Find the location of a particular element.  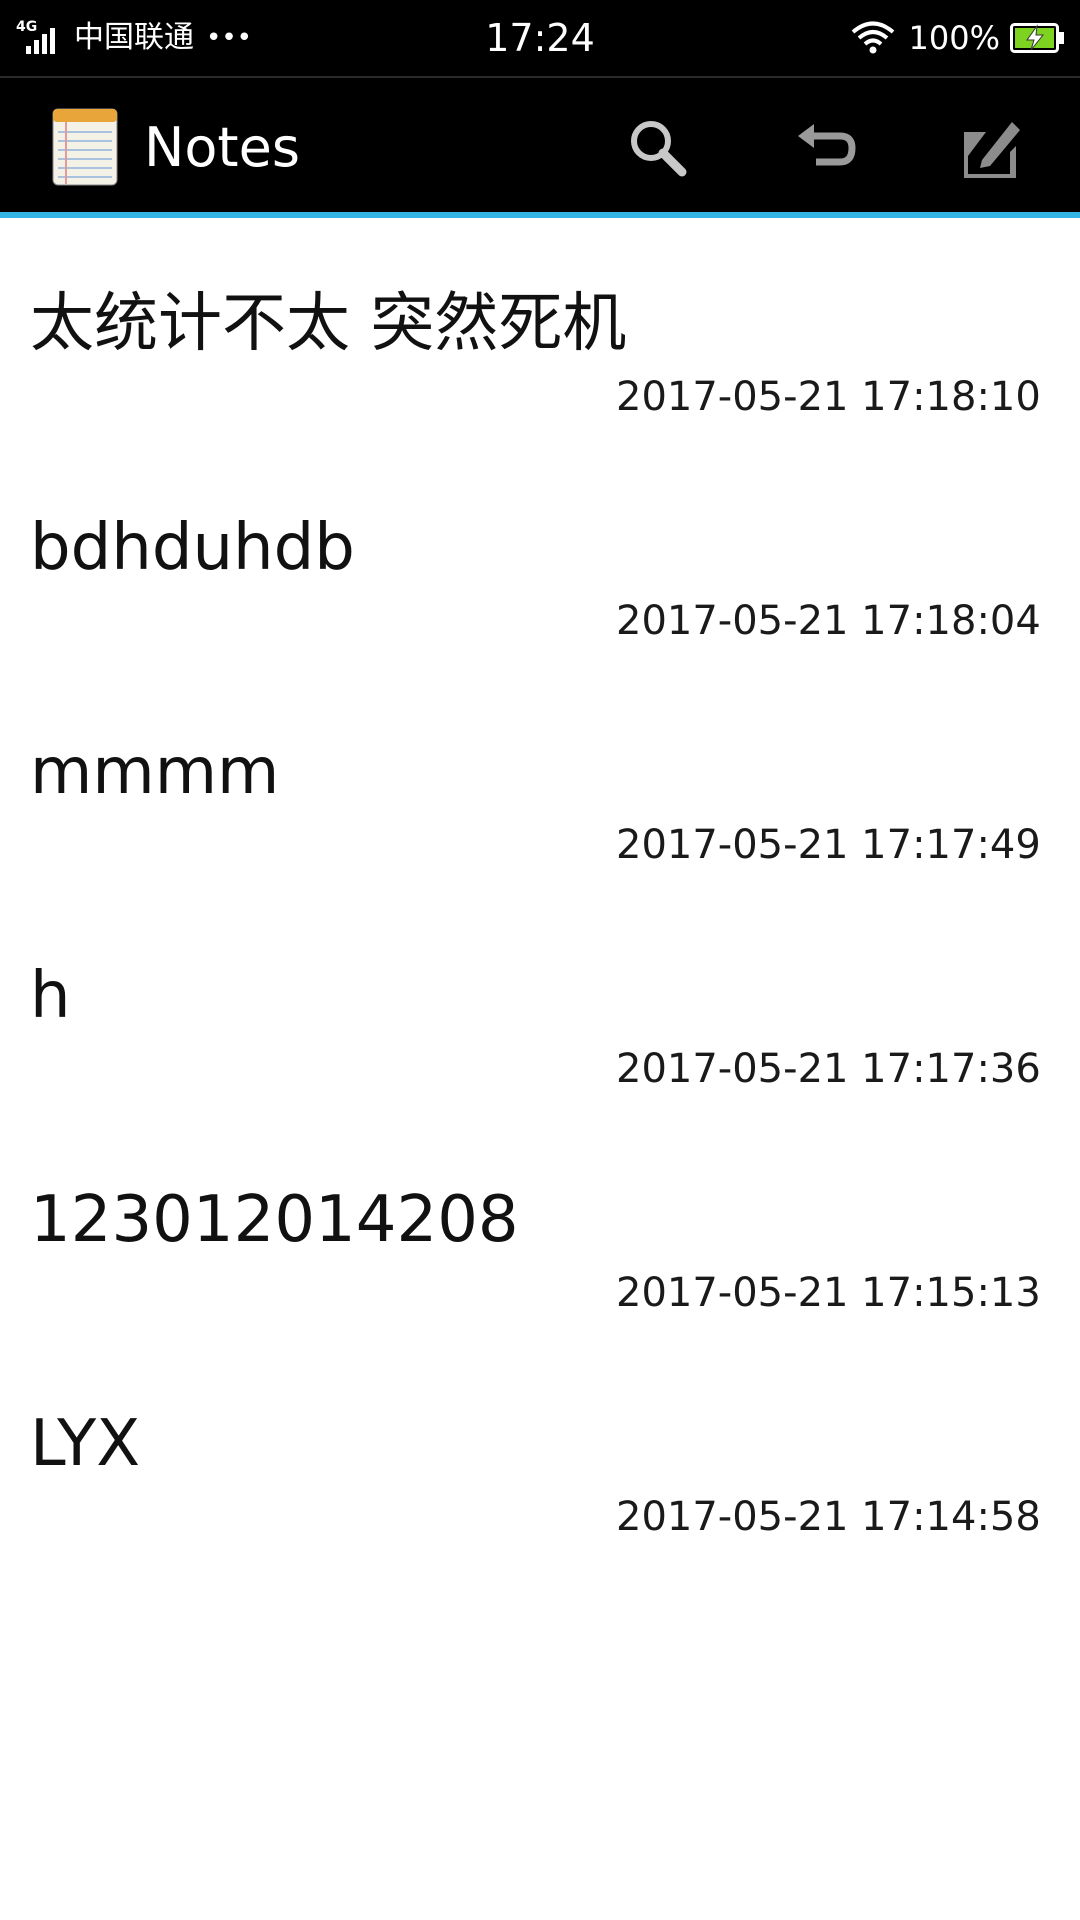

note-title: LYX is located at coordinates (85, 1444).